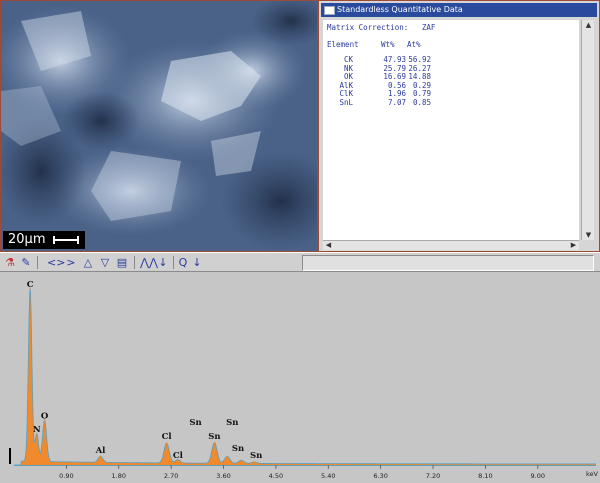 The image size is (600, 483). What do you see at coordinates (343, 44) in the screenshot?
I see `column-header-element: Element` at bounding box center [343, 44].